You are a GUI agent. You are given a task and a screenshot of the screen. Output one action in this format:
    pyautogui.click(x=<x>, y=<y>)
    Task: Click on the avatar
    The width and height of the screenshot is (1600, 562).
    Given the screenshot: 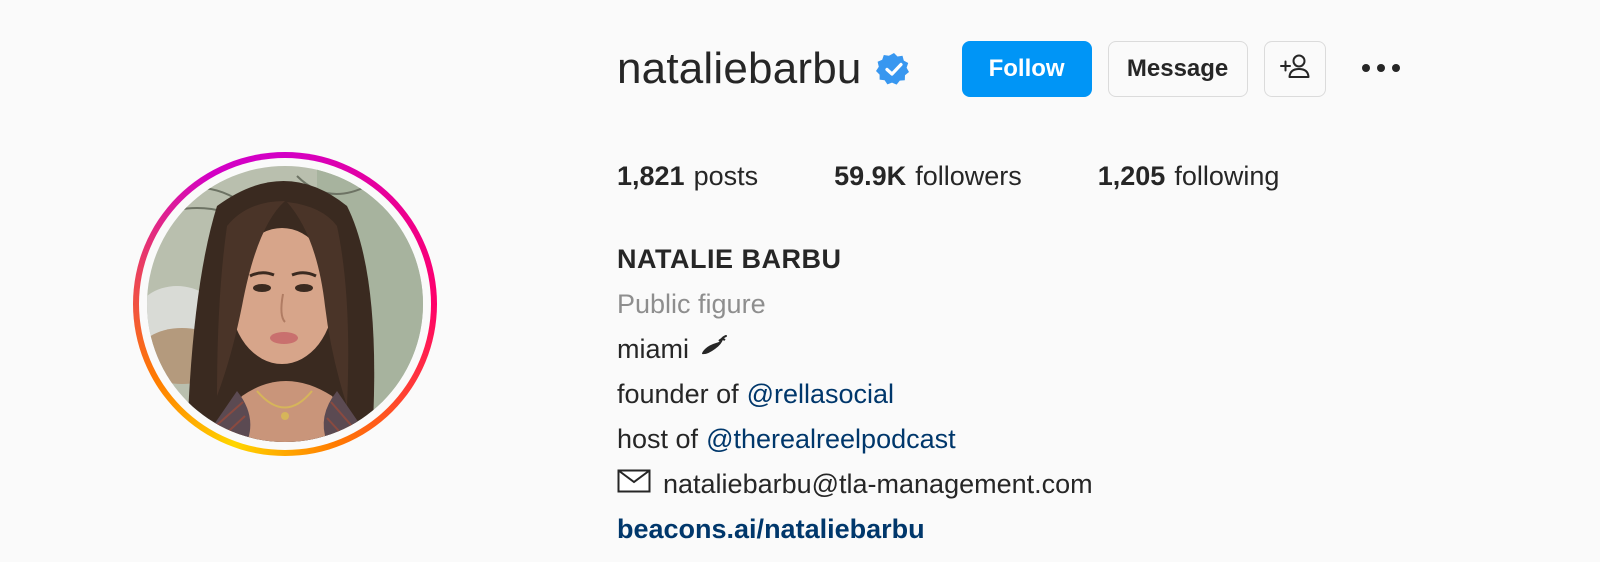 What is the action you would take?
    pyautogui.click(x=285, y=304)
    